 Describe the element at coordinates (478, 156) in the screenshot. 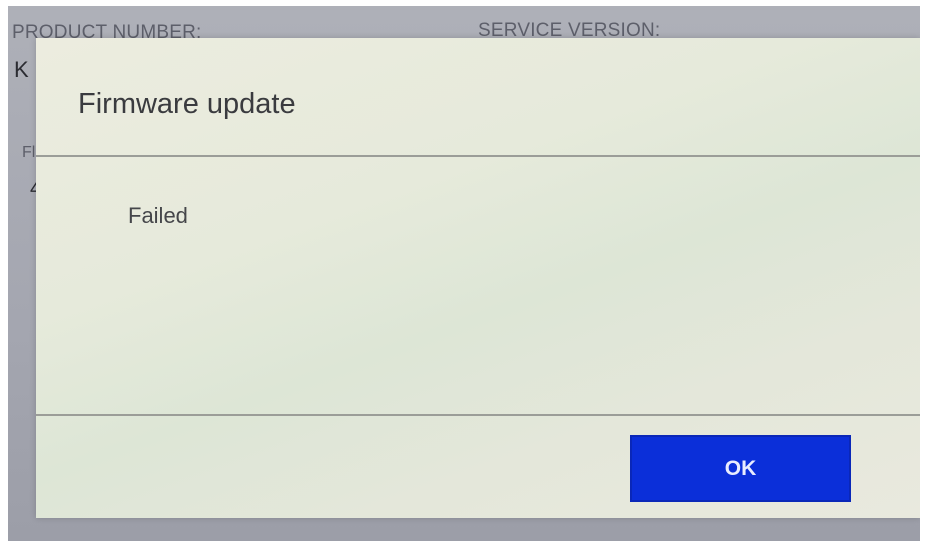

I see `dialog-header-divider` at that location.